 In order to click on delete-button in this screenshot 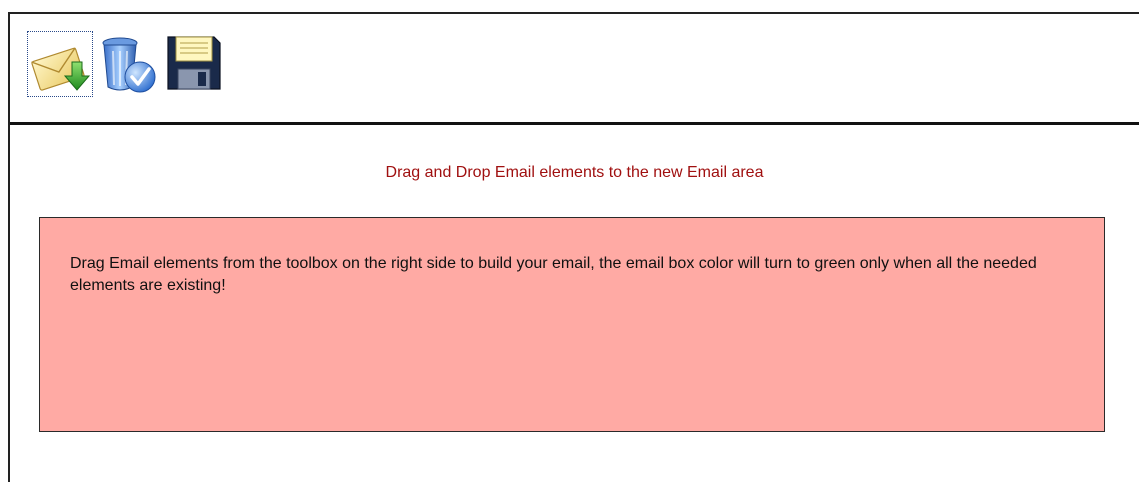, I will do `click(127, 64)`.